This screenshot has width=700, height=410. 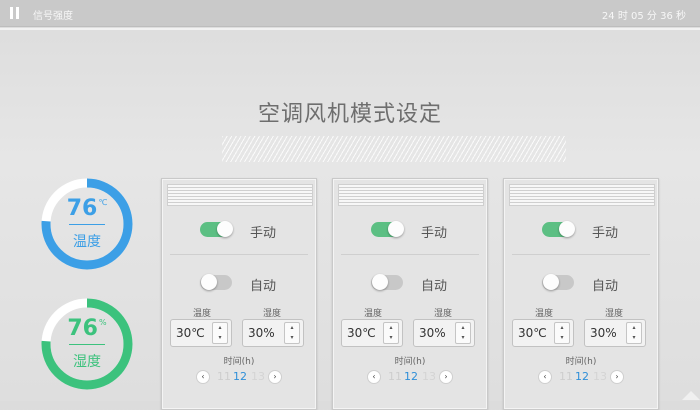 What do you see at coordinates (87, 208) in the screenshot?
I see `temperature-value: 76℃` at bounding box center [87, 208].